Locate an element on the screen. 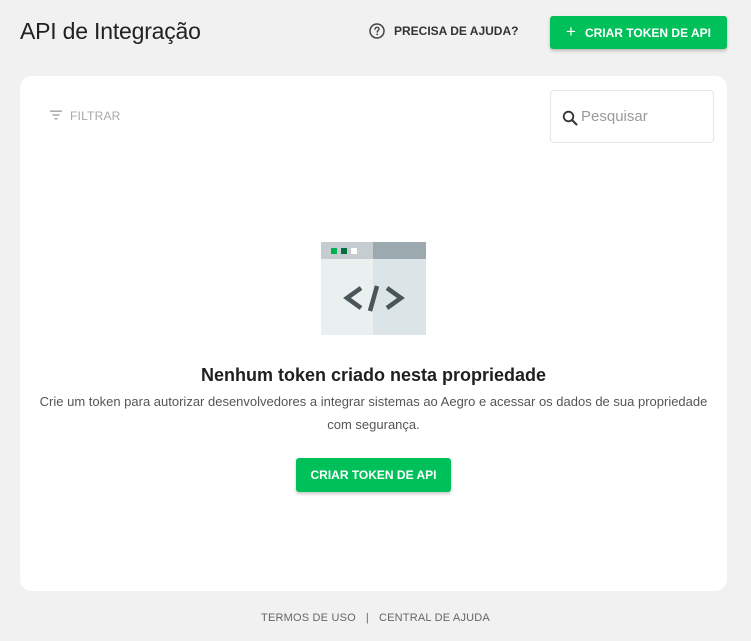 The height and width of the screenshot is (641, 751). create-token-button: CRIAR TOKEN DE API is located at coordinates (373, 475).